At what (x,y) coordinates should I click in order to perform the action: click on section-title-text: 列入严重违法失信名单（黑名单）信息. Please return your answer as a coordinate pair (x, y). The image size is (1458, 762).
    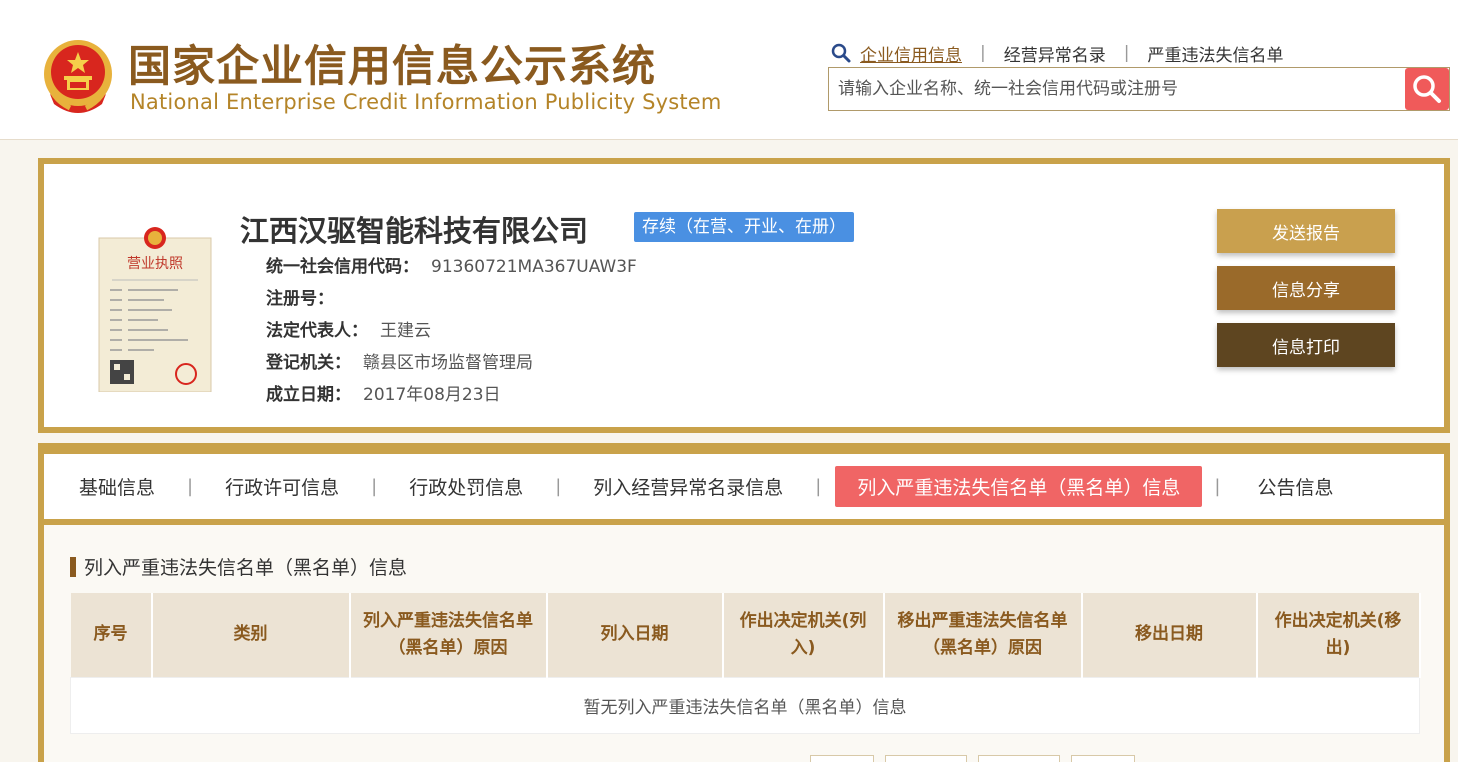
    Looking at the image, I should click on (246, 568).